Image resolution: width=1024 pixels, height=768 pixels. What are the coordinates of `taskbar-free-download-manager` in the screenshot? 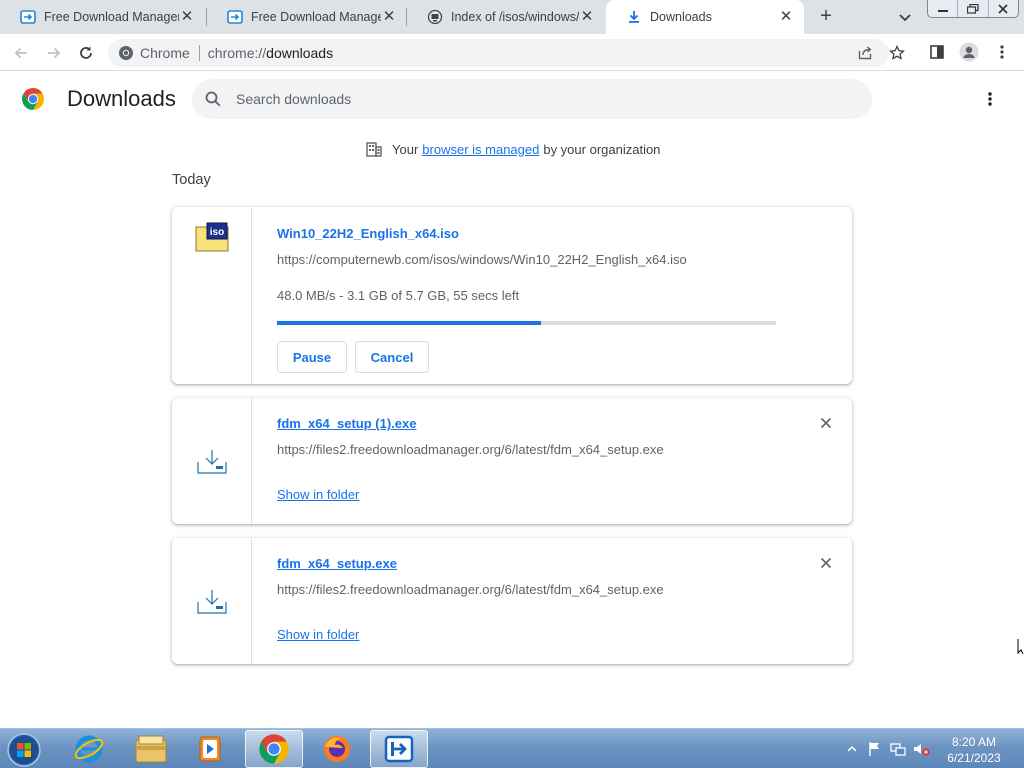 It's located at (399, 749).